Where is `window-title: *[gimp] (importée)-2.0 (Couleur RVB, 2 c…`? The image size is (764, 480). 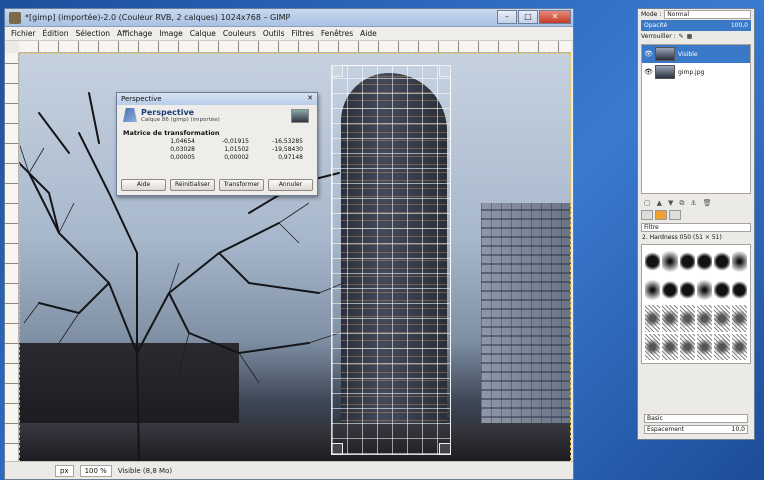 window-title: *[gimp] (importée)-2.0 (Couleur RVB, 2 c… is located at coordinates (158, 17).